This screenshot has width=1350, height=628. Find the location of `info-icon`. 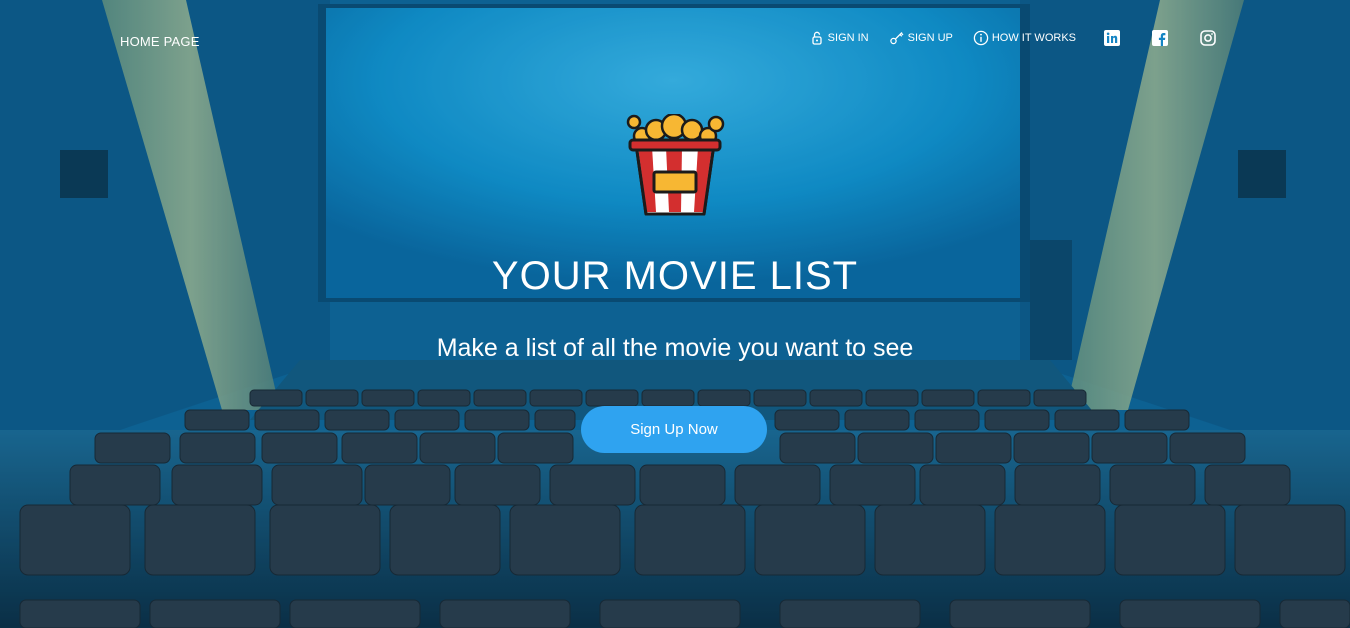

info-icon is located at coordinates (981, 38).